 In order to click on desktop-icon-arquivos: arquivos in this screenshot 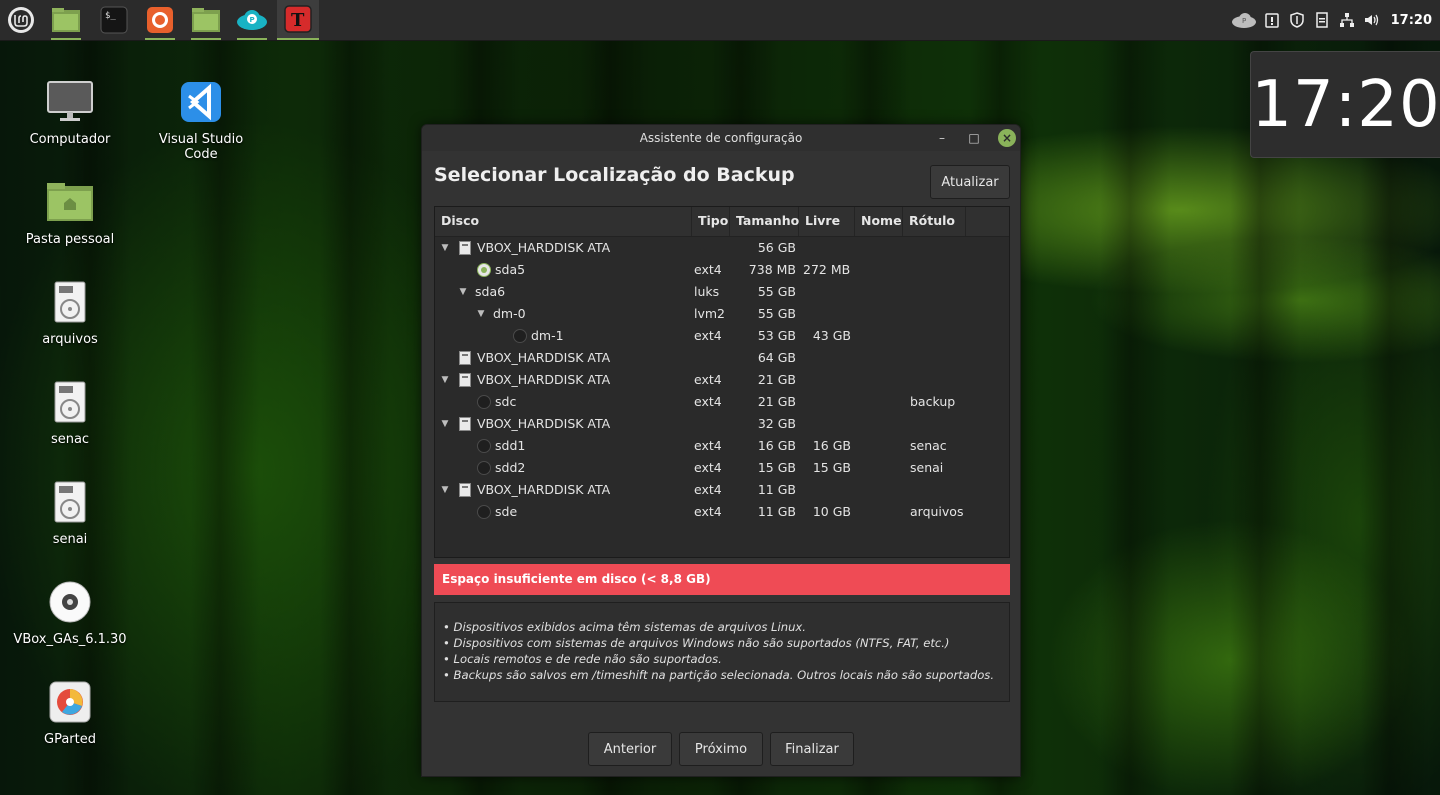, I will do `click(70, 312)`.